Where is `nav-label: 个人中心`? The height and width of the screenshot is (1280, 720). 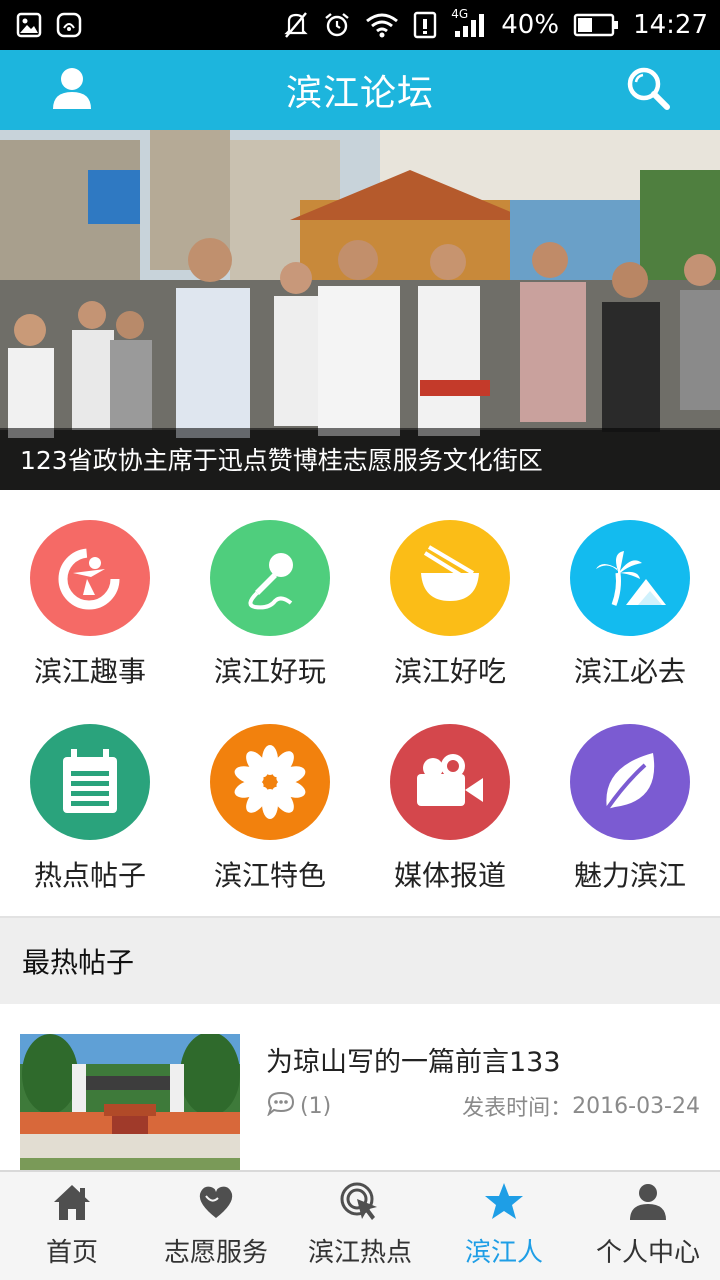
nav-label: 个人中心 is located at coordinates (647, 1253).